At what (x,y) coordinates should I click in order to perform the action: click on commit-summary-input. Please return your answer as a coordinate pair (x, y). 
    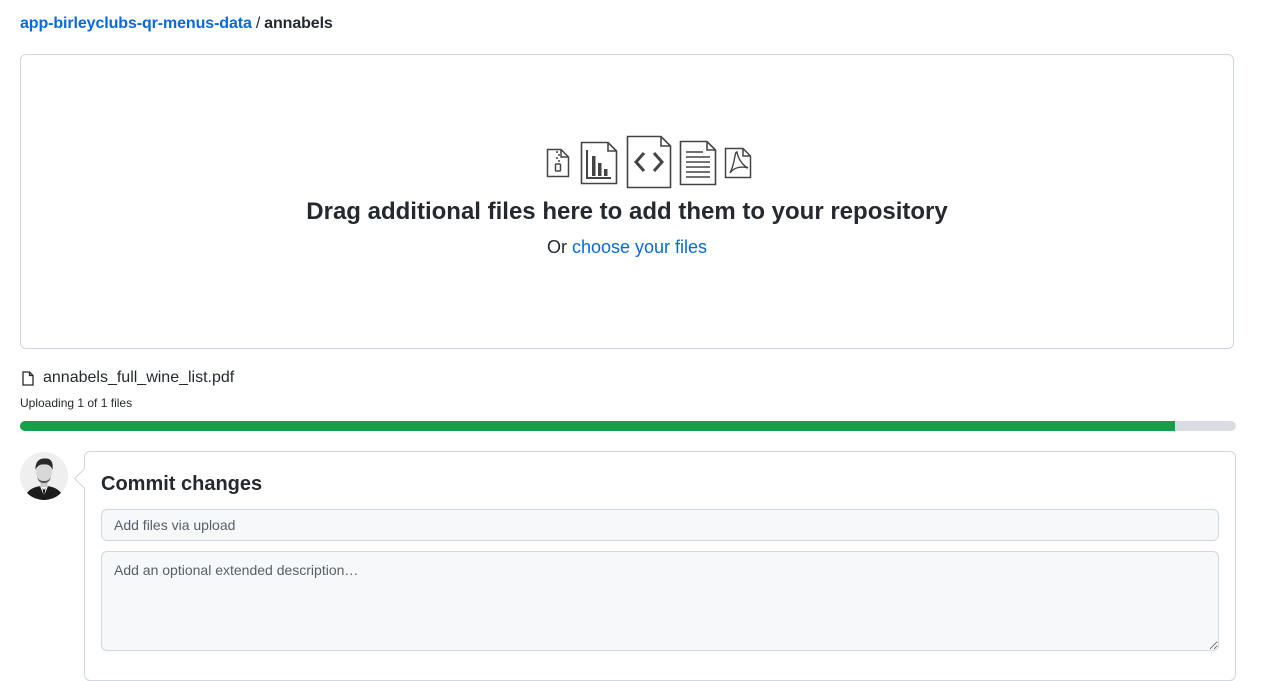
    Looking at the image, I should click on (660, 525).